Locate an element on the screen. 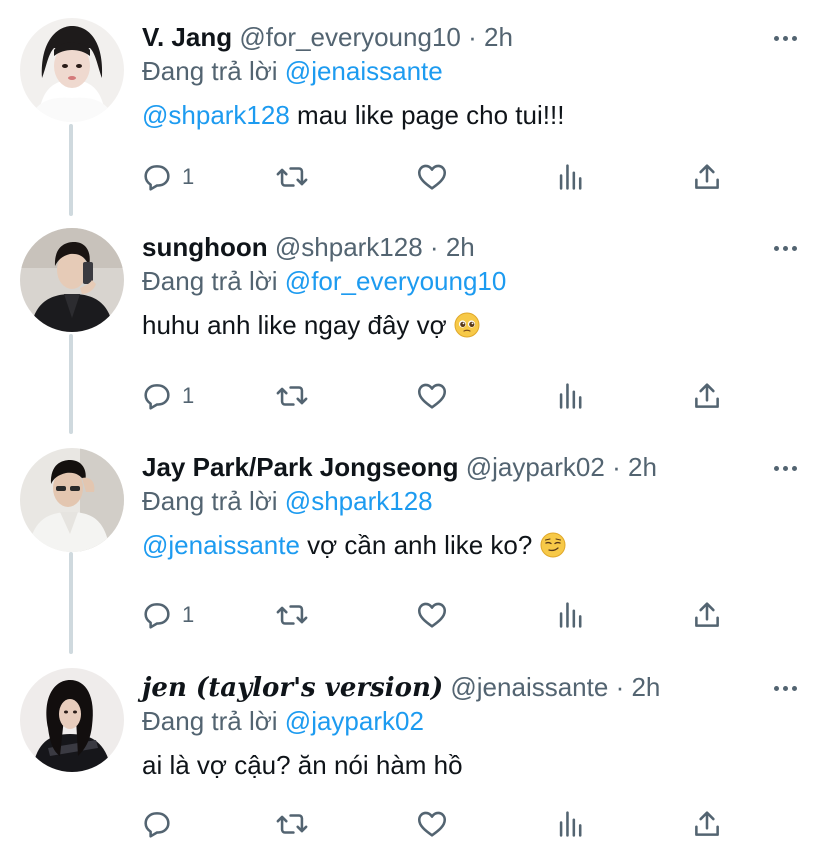 This screenshot has height=850, width=828. tweet-header: Jay Park/Park Jongseong @jaypark02 · 2h is located at coordinates (399, 467).